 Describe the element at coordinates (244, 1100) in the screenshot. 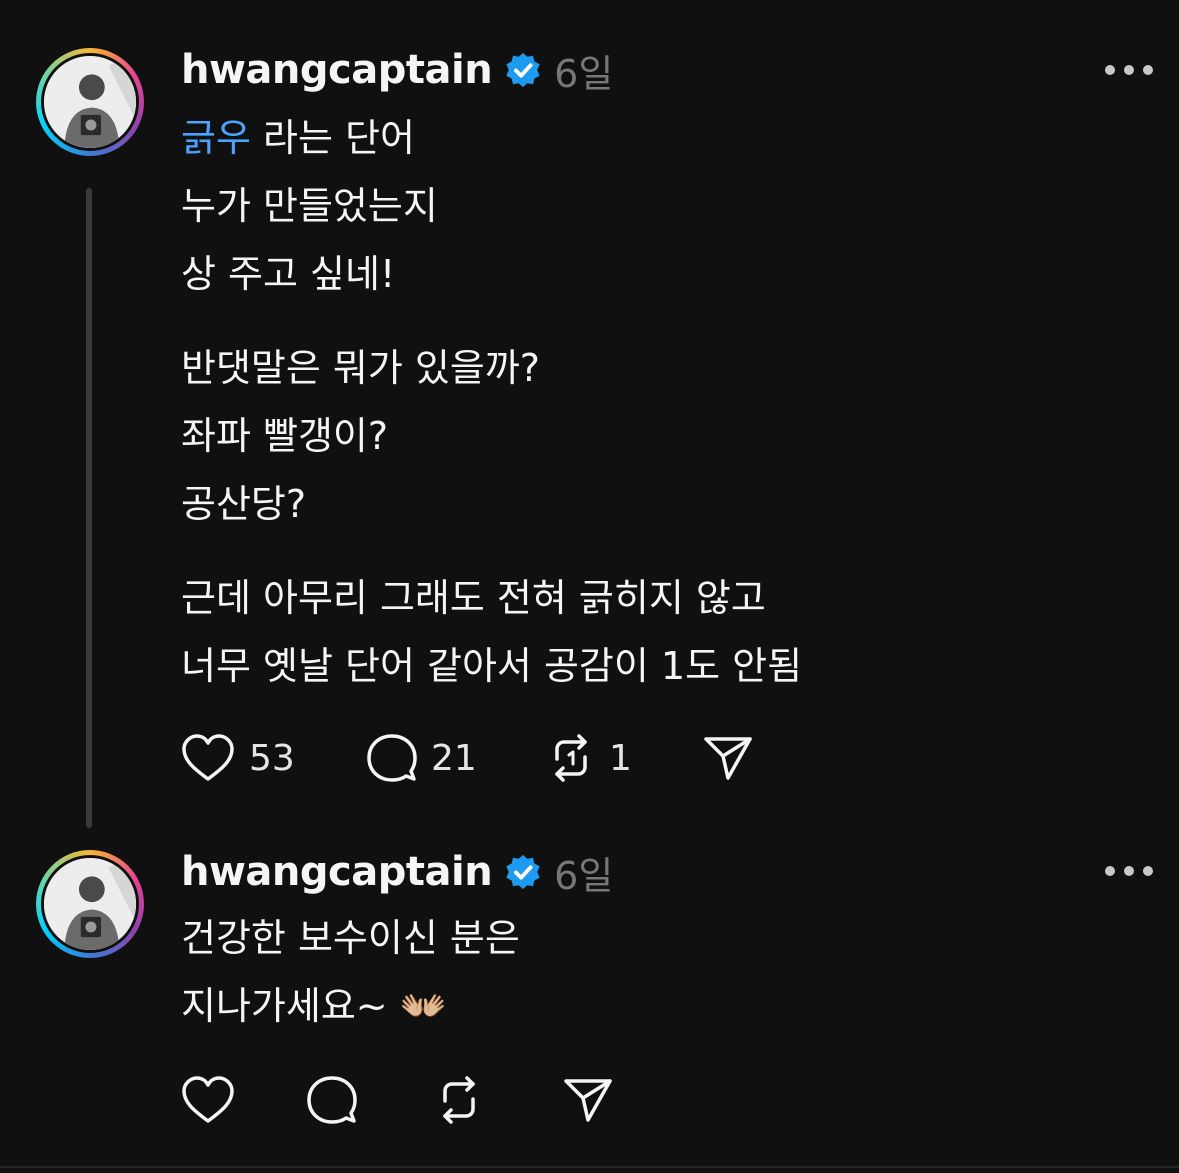

I see `like-button` at that location.